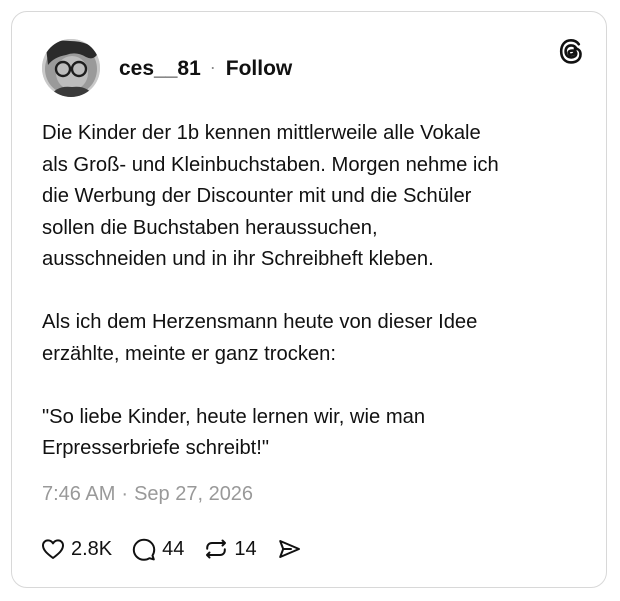 This screenshot has height=601, width=620. I want to click on post-timestamp: 7:46 AM · Sep 27, 2026, so click(147, 494).